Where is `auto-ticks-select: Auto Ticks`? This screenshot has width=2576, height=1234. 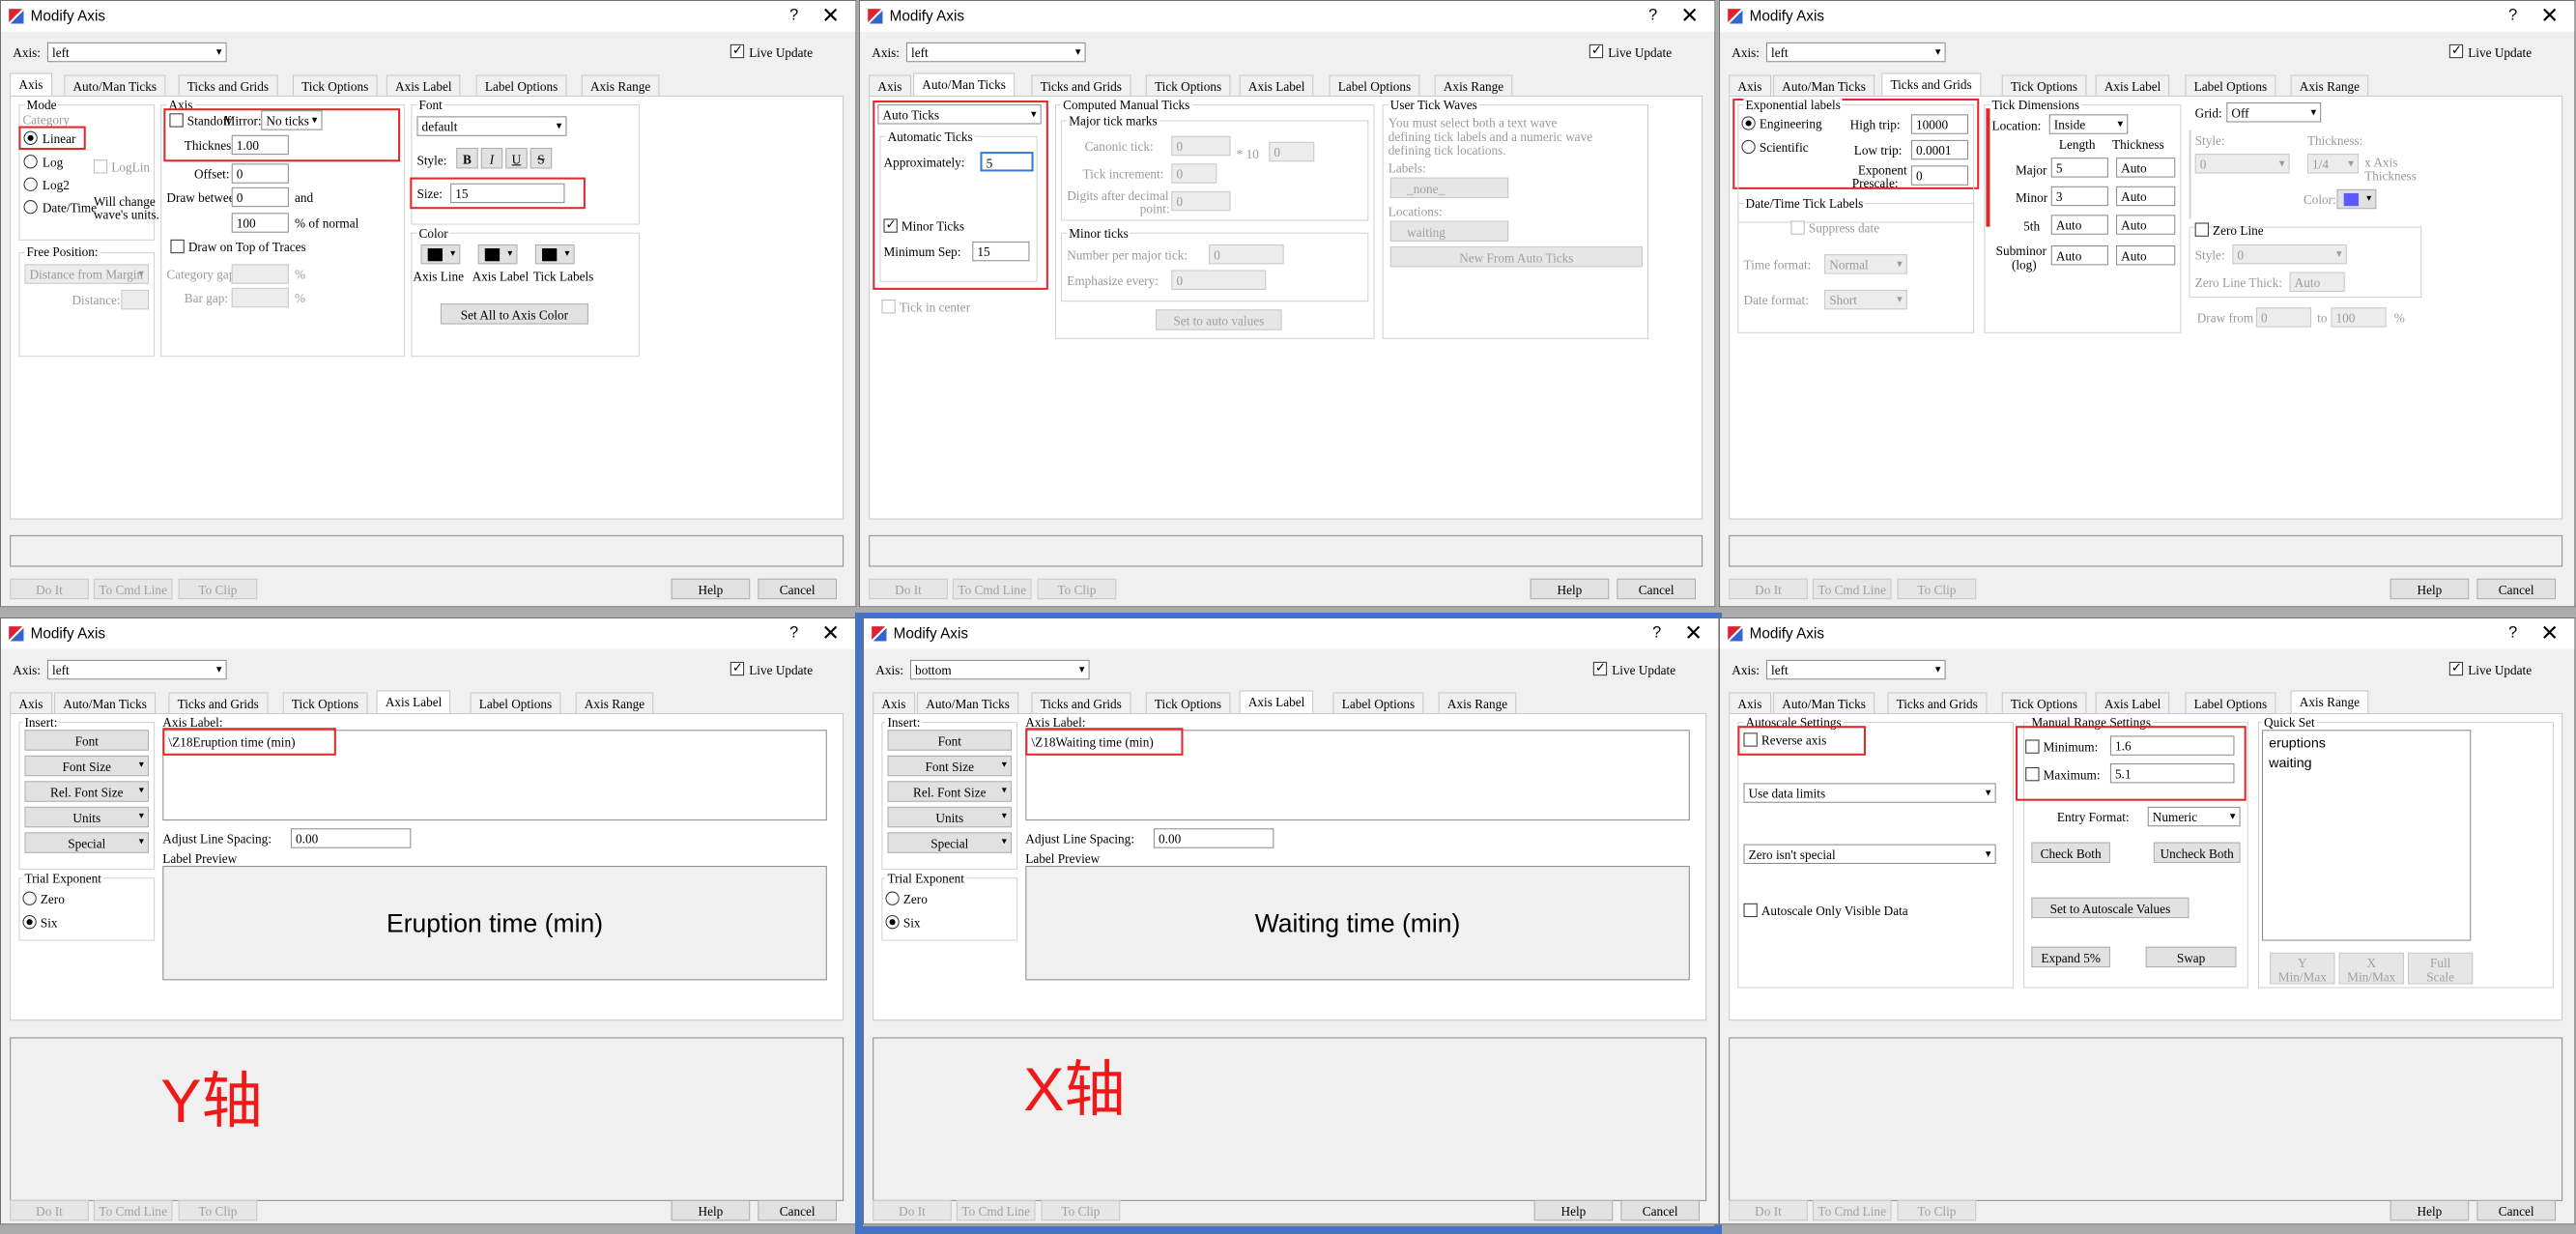
auto-ticks-select: Auto Ticks is located at coordinates (960, 114).